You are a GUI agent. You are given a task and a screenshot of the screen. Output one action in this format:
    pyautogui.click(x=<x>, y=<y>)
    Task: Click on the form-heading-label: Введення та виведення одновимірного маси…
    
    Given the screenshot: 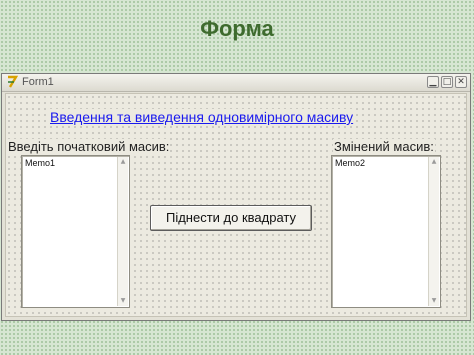 What is the action you would take?
    pyautogui.click(x=202, y=117)
    